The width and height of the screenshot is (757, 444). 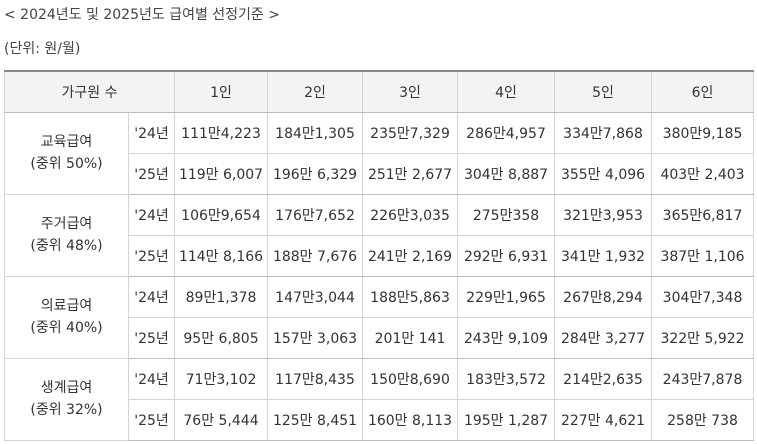 I want to click on amount-cell: 243만 9,109, so click(x=506, y=337).